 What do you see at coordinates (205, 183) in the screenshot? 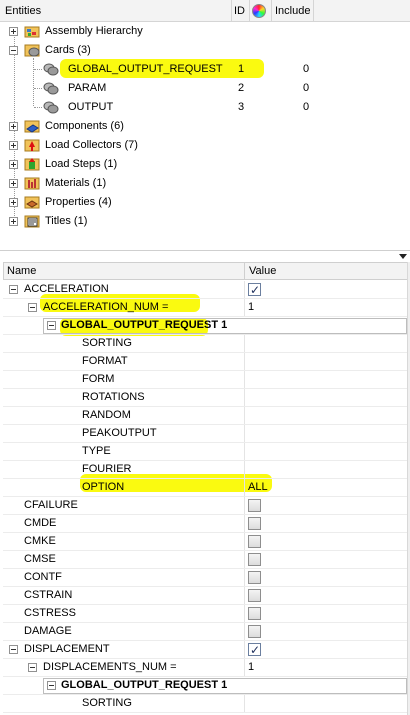
I see `tree-item-materials: Materials (1)` at bounding box center [205, 183].